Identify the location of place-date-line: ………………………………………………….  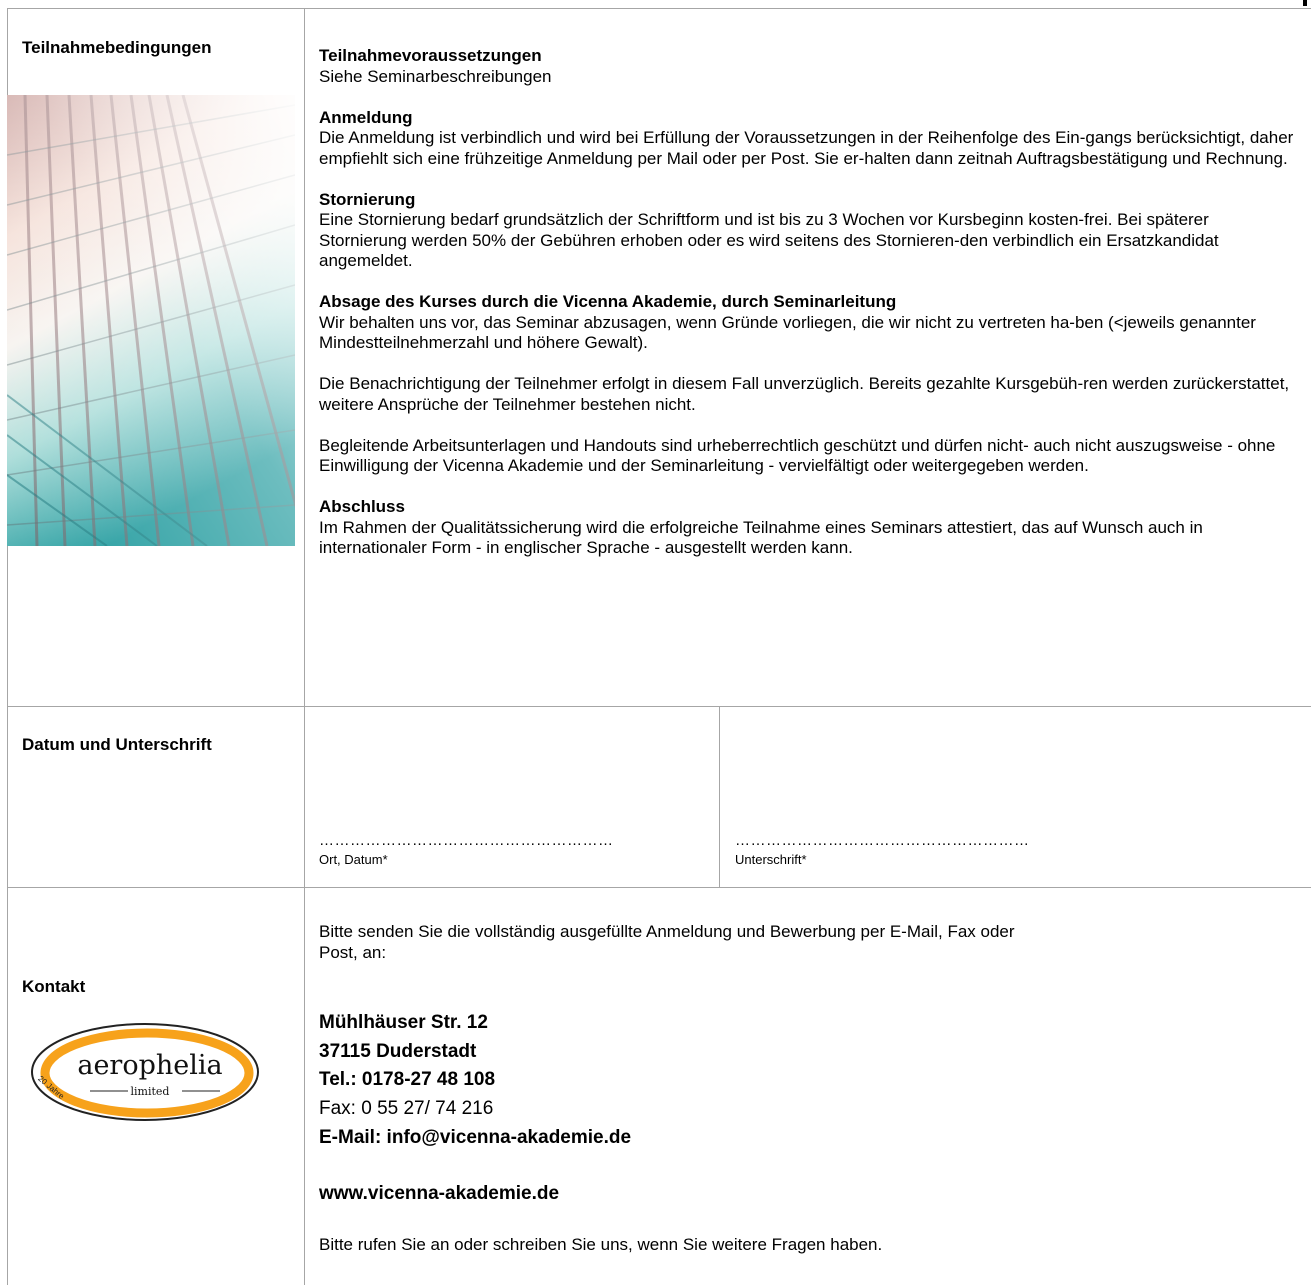
(466, 840).